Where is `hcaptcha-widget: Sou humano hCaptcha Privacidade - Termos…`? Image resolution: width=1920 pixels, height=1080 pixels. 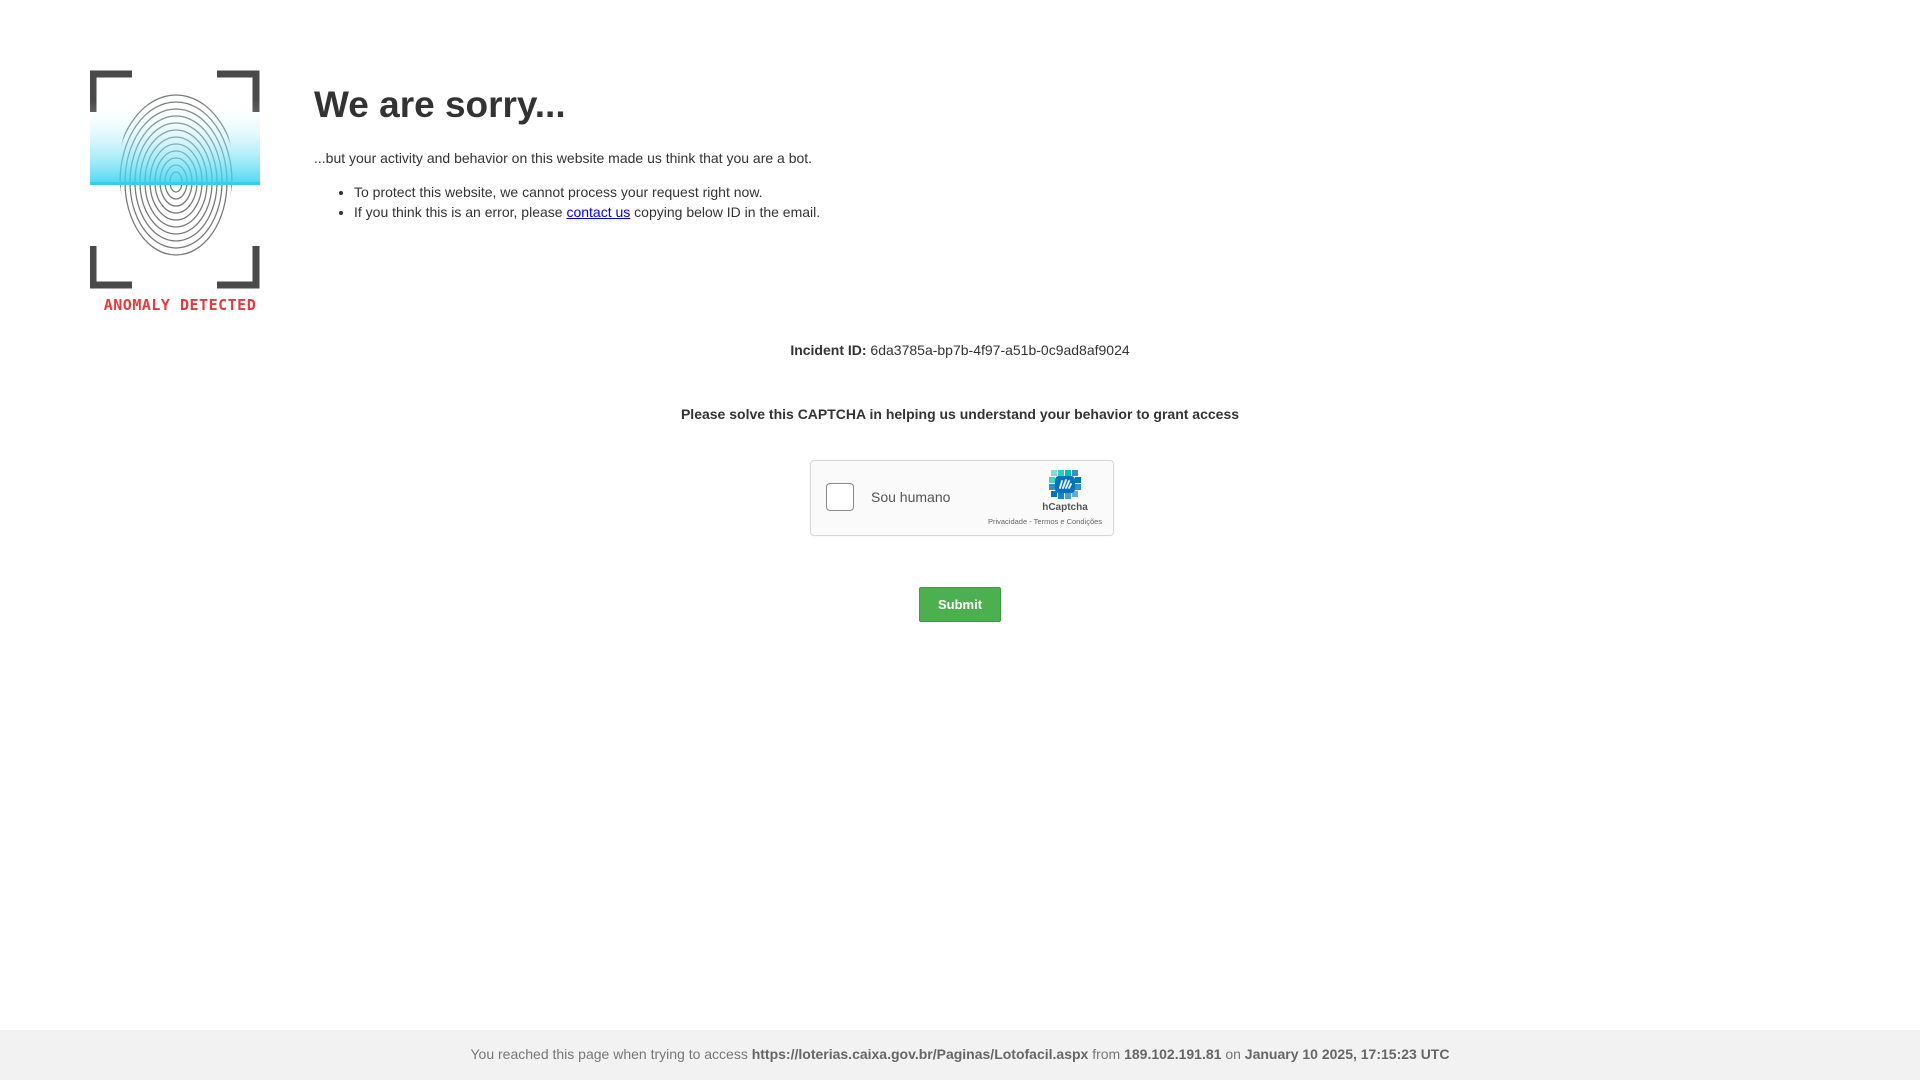
hcaptcha-widget: Sou humano hCaptcha Privacidade - Termos… is located at coordinates (962, 498).